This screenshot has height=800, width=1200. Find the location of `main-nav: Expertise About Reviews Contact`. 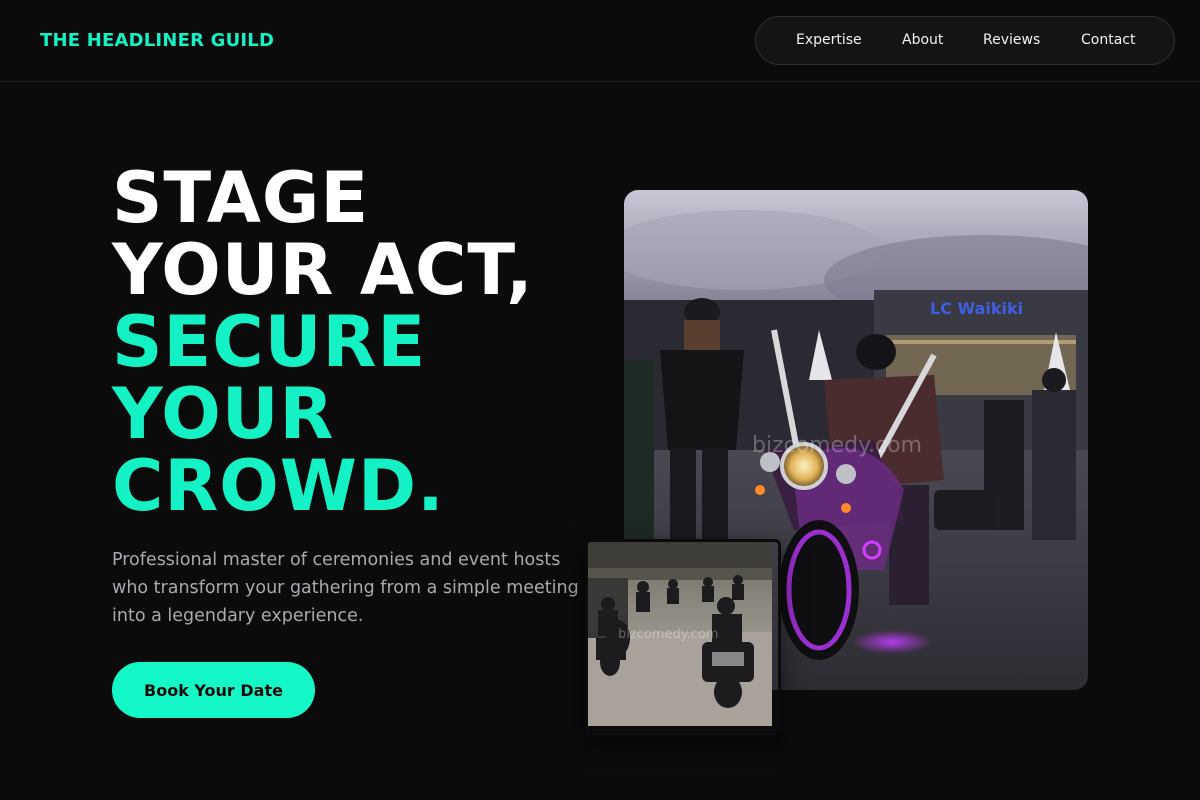

main-nav: Expertise About Reviews Contact is located at coordinates (965, 40).